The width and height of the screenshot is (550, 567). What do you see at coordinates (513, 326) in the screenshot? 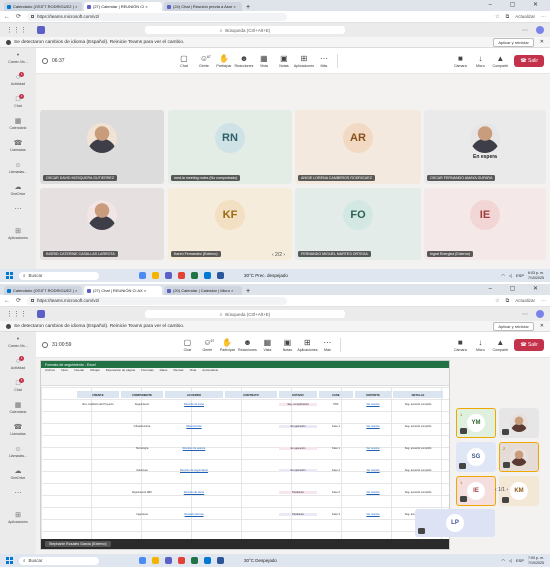
I see `apply-restart-button: Aplicar y reiniciar` at bounding box center [513, 326].